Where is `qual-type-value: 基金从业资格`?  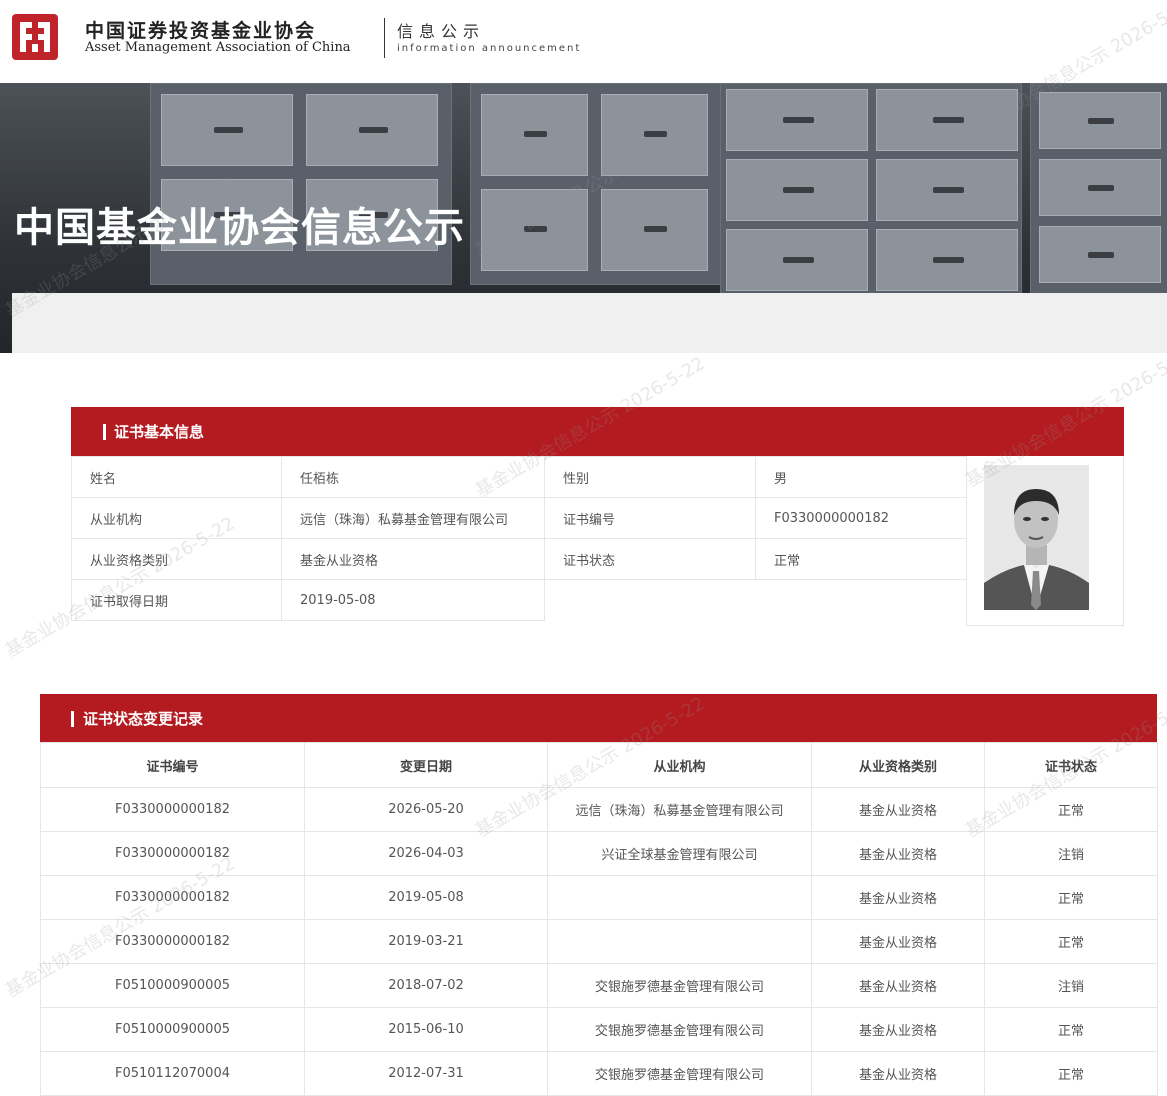
qual-type-value: 基金从业资格 is located at coordinates (413, 559).